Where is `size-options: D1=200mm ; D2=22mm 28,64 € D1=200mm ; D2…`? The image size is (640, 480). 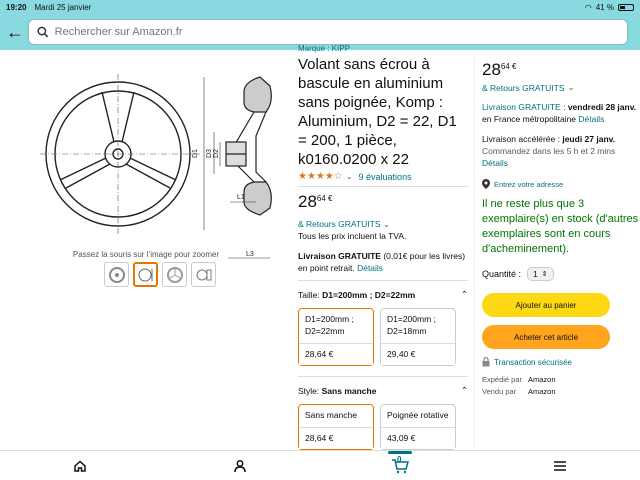 size-options: D1=200mm ; D2=22mm 28,64 € D1=200mm ; D2… is located at coordinates (383, 337).